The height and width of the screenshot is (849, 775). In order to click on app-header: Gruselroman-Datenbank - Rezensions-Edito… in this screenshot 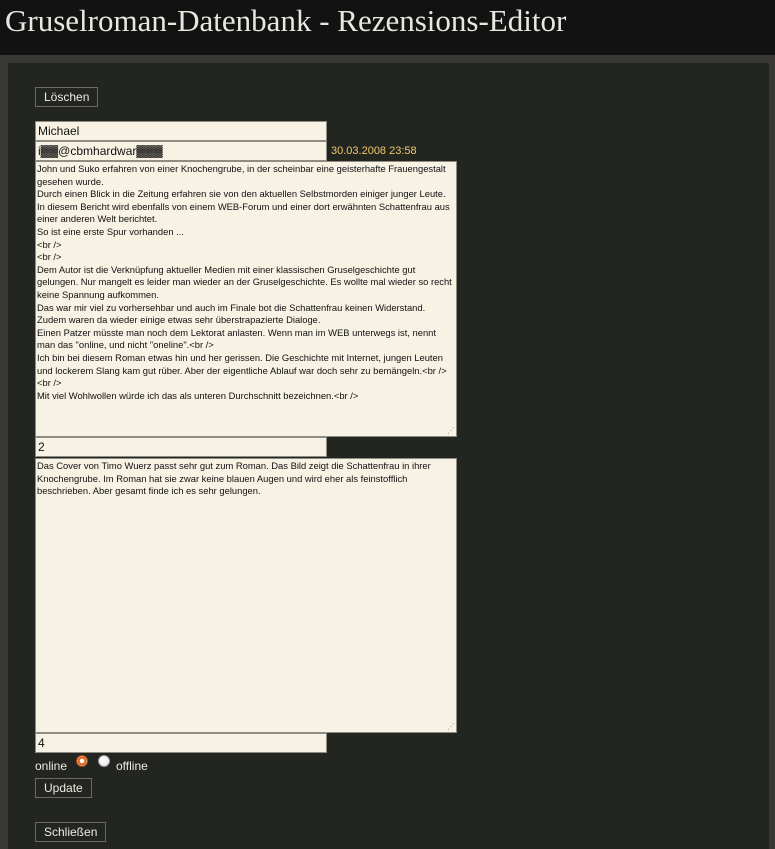, I will do `click(387, 27)`.